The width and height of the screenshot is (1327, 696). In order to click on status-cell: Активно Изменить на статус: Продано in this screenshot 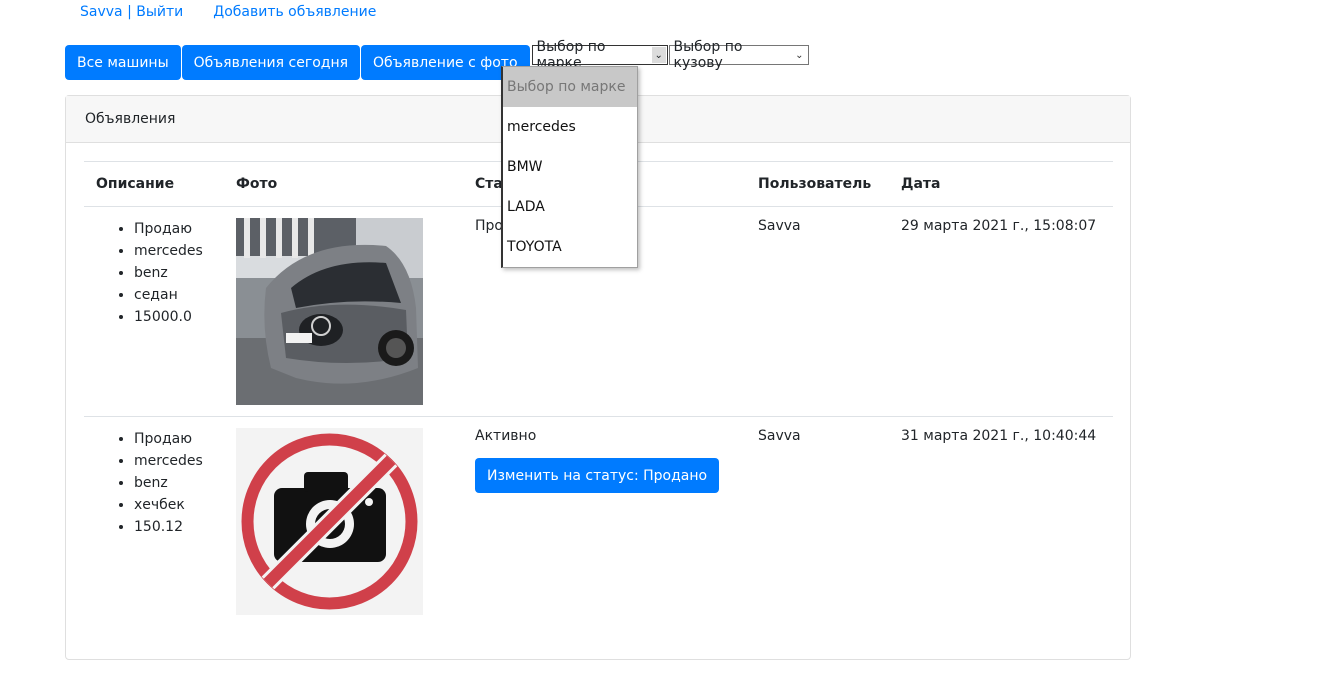, I will do `click(604, 522)`.